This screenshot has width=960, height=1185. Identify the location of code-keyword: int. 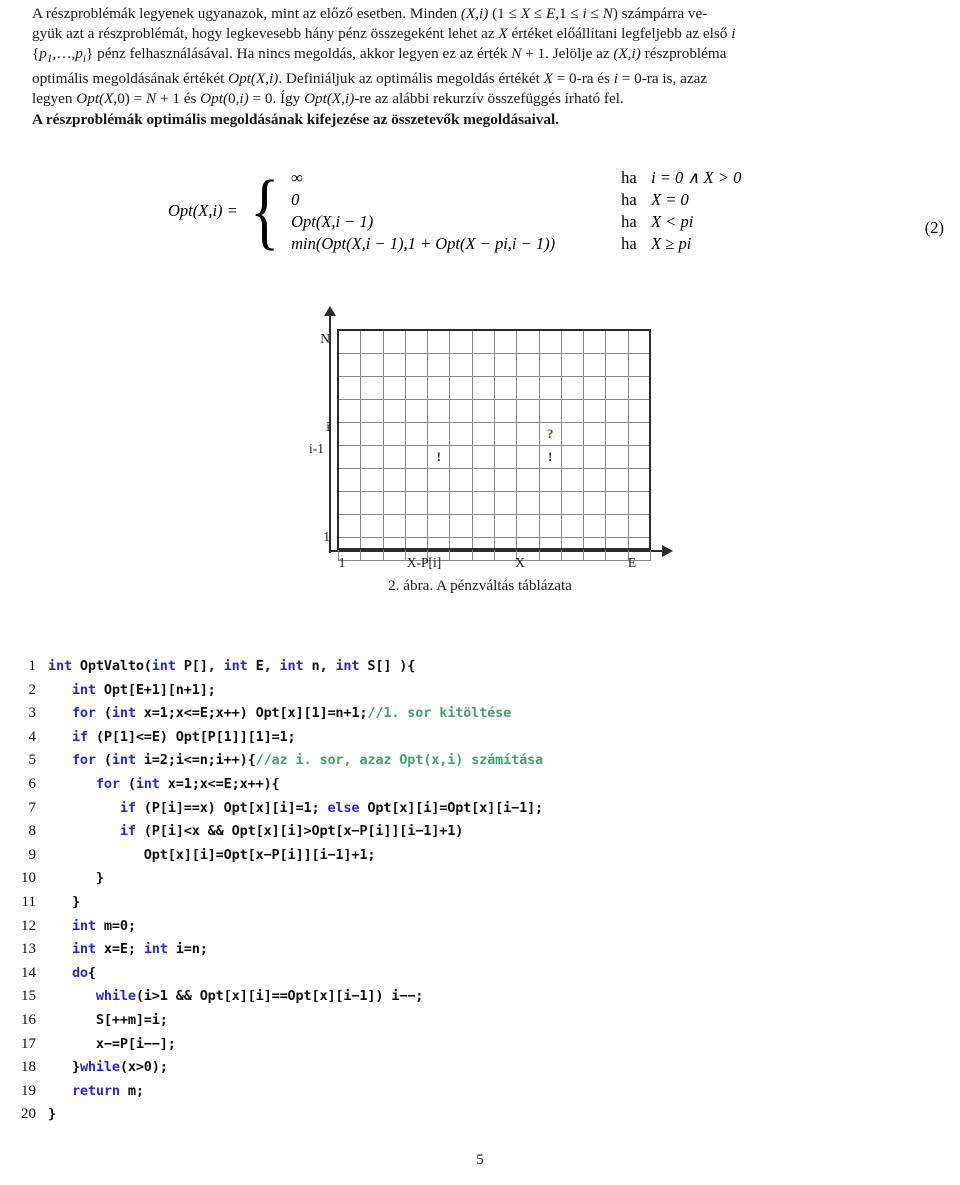
(163, 666).